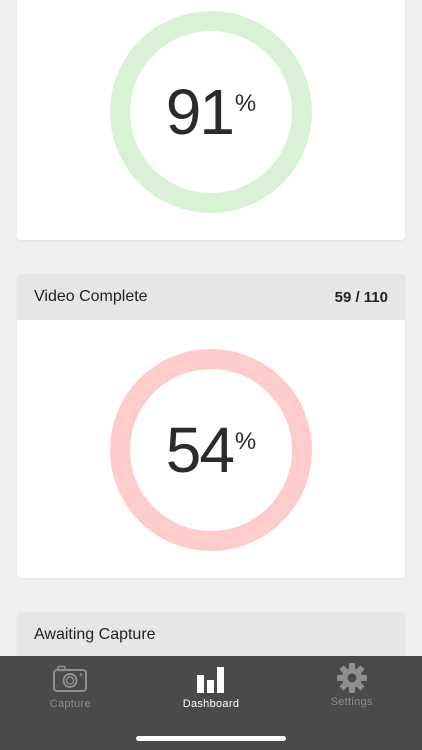  What do you see at coordinates (351, 702) in the screenshot?
I see `tab-label: Settings` at bounding box center [351, 702].